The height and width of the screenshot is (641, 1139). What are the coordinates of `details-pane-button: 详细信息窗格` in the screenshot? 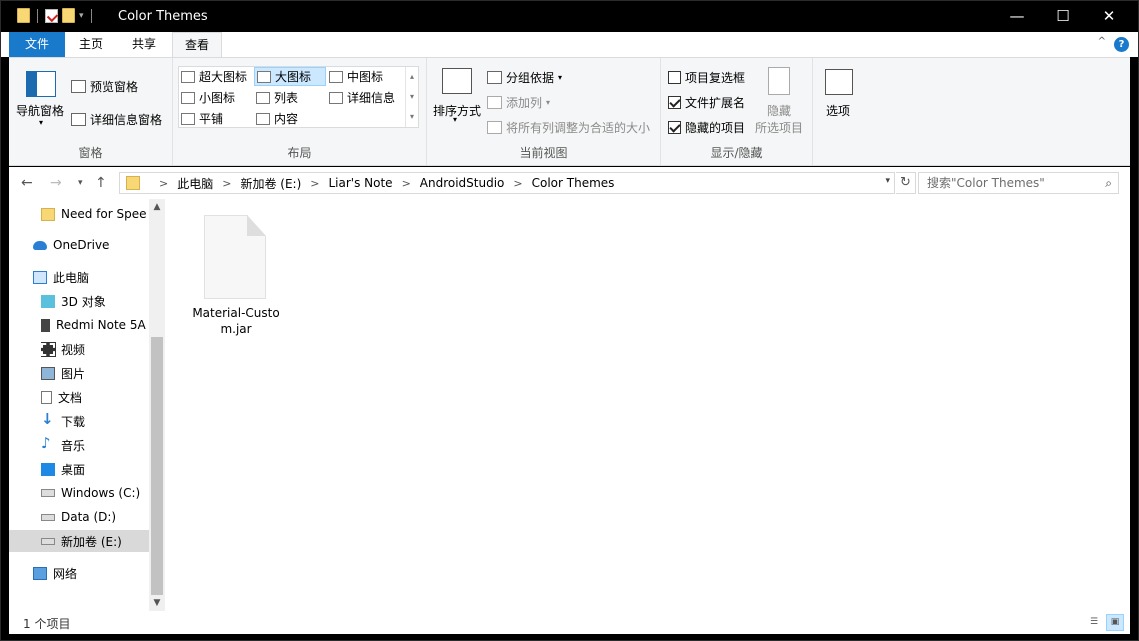 It's located at (116, 119).